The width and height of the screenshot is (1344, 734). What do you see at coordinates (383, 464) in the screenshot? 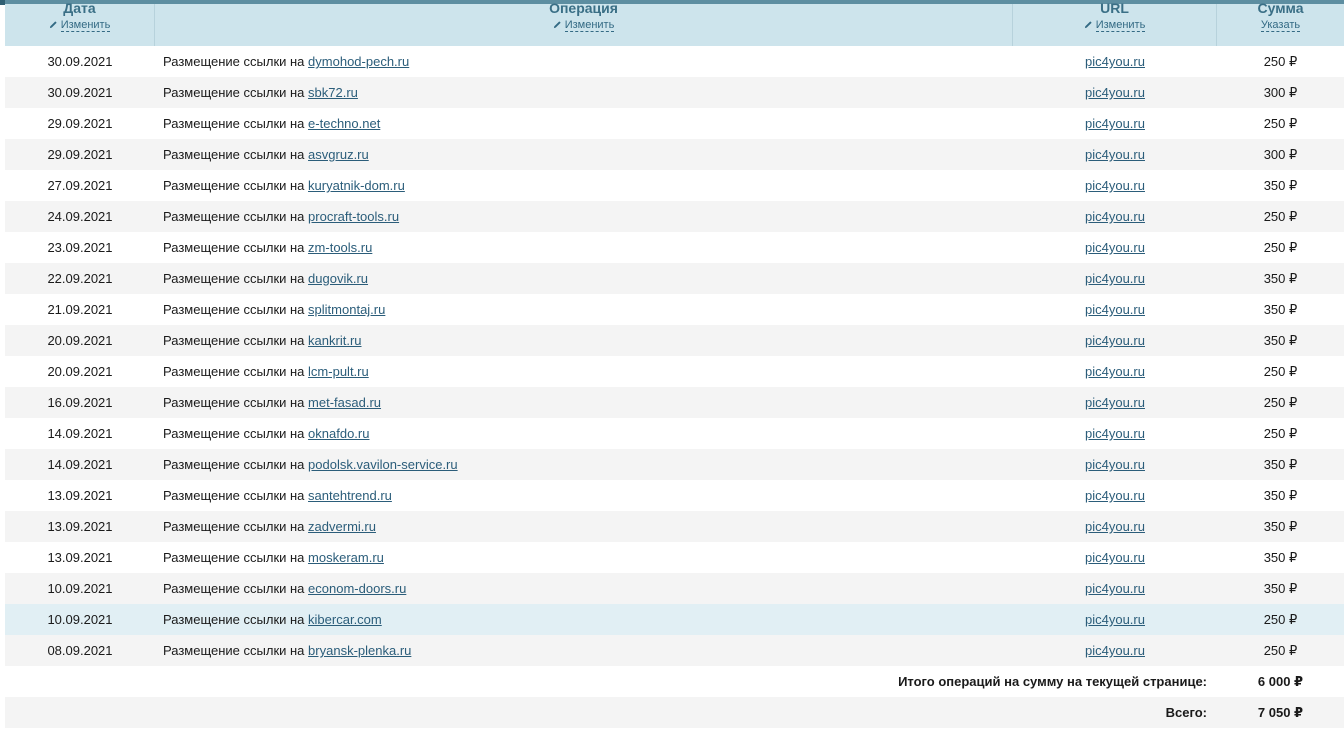
I see `operation-site-link: podolsk.vavilon-service.ru` at bounding box center [383, 464].